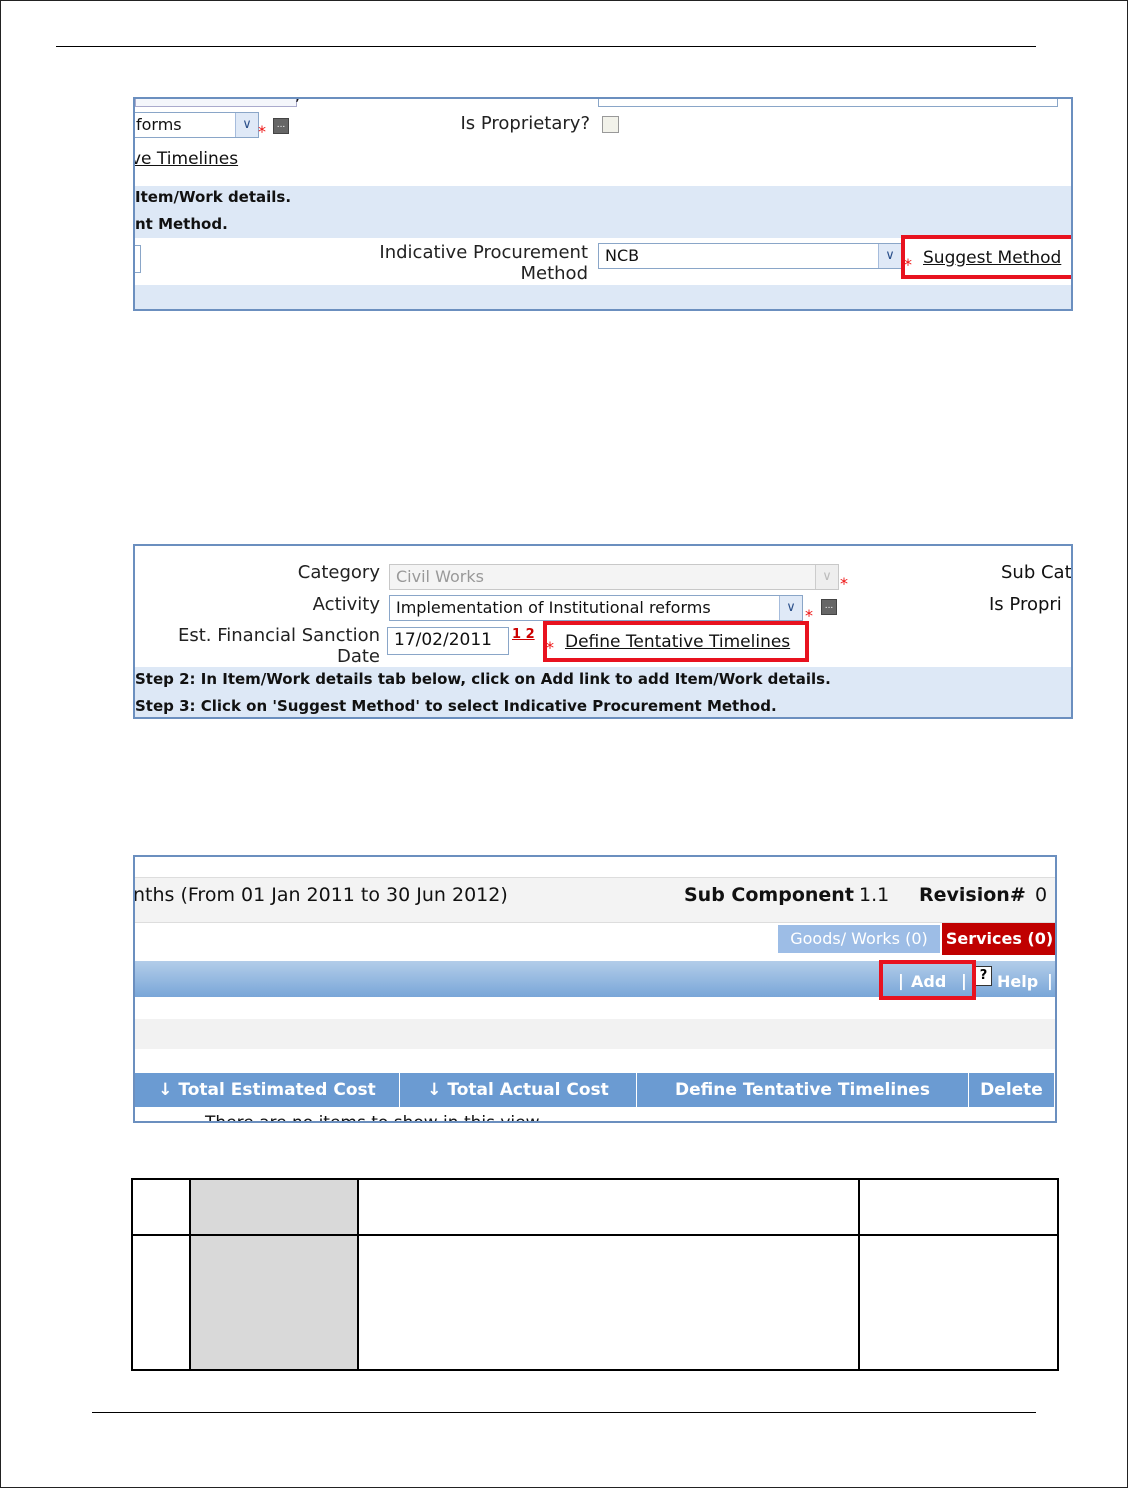 The height and width of the screenshot is (1488, 1128). Describe the element at coordinates (374, 1118) in the screenshot. I see `empty-message: There are no items to show in this view.` at that location.